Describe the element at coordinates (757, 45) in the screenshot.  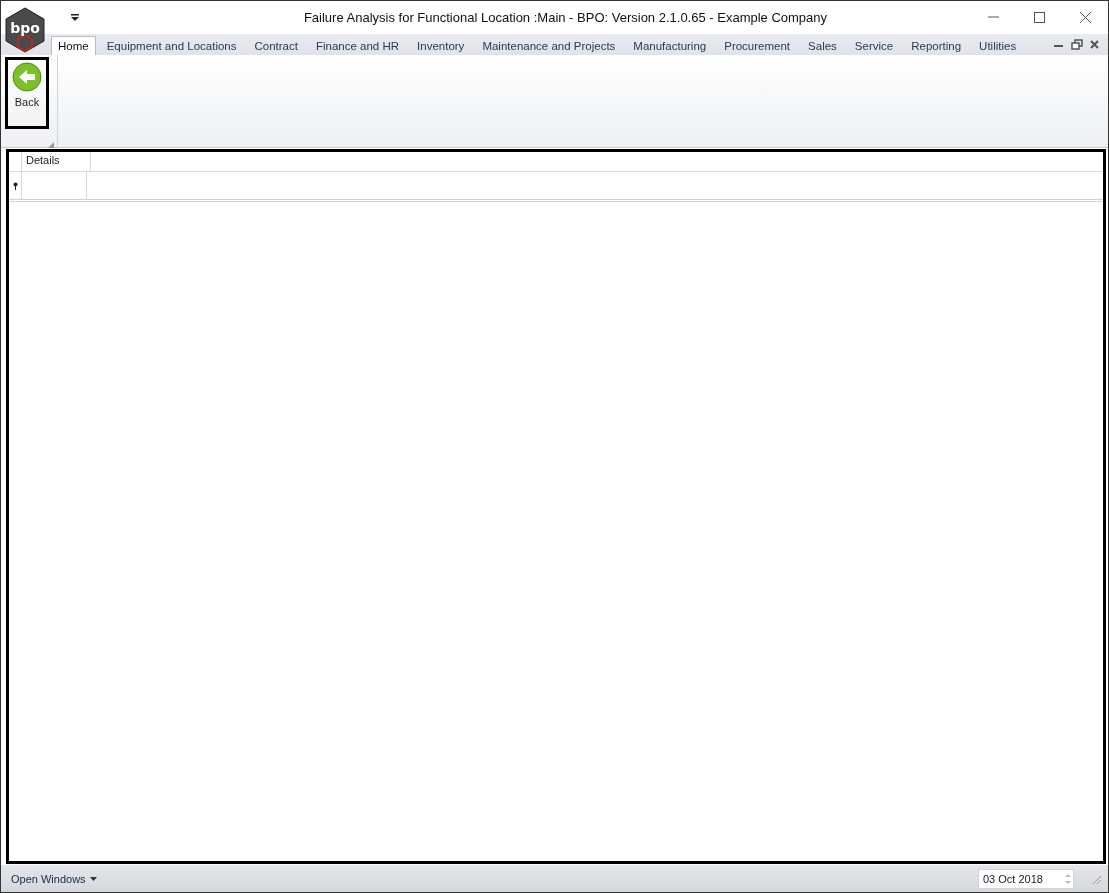
I see `ribbon-tab: Procurement` at that location.